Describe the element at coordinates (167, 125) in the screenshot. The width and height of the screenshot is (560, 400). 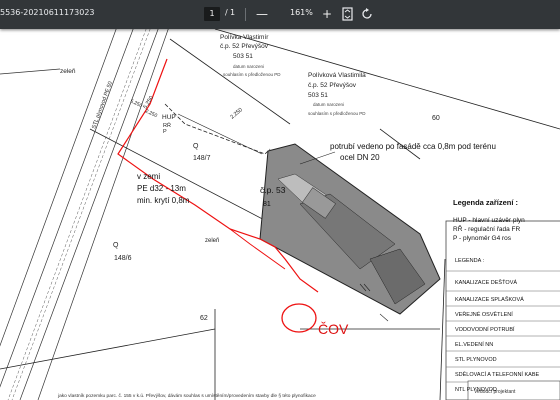
I see `rr-label: RŘ` at that location.